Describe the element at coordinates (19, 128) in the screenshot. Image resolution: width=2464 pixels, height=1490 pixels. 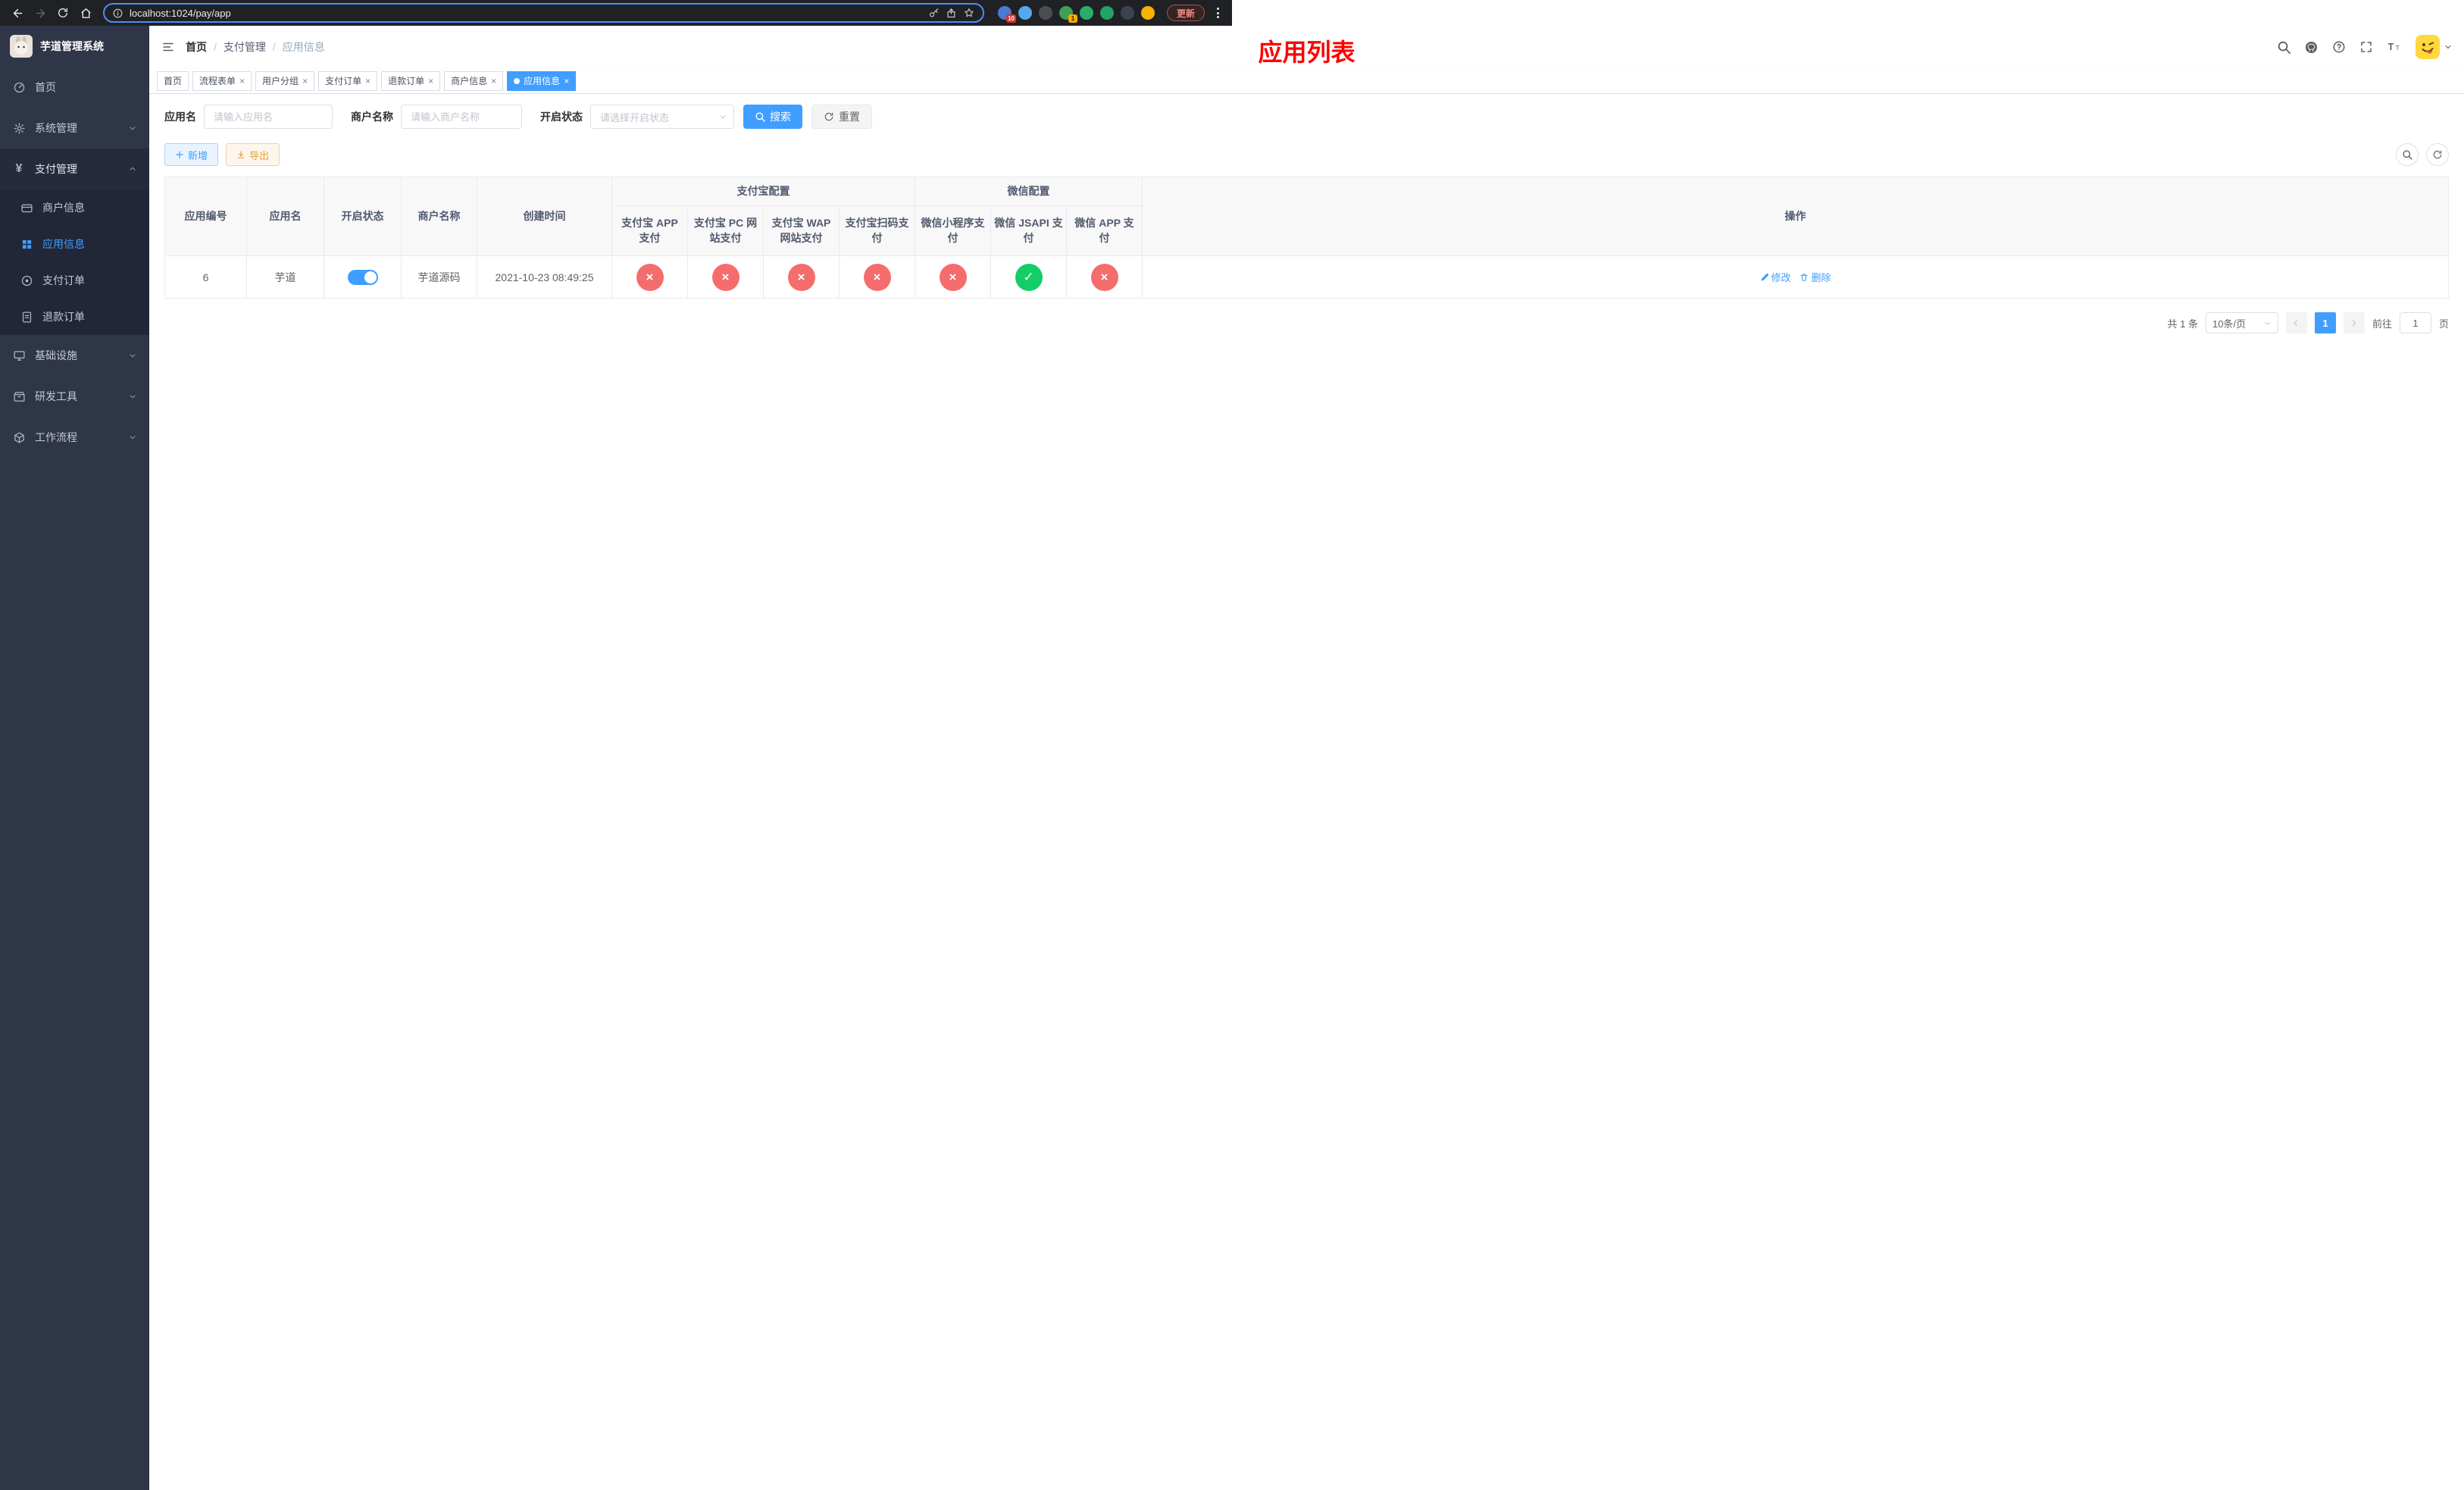
I see `gear-icon` at that location.